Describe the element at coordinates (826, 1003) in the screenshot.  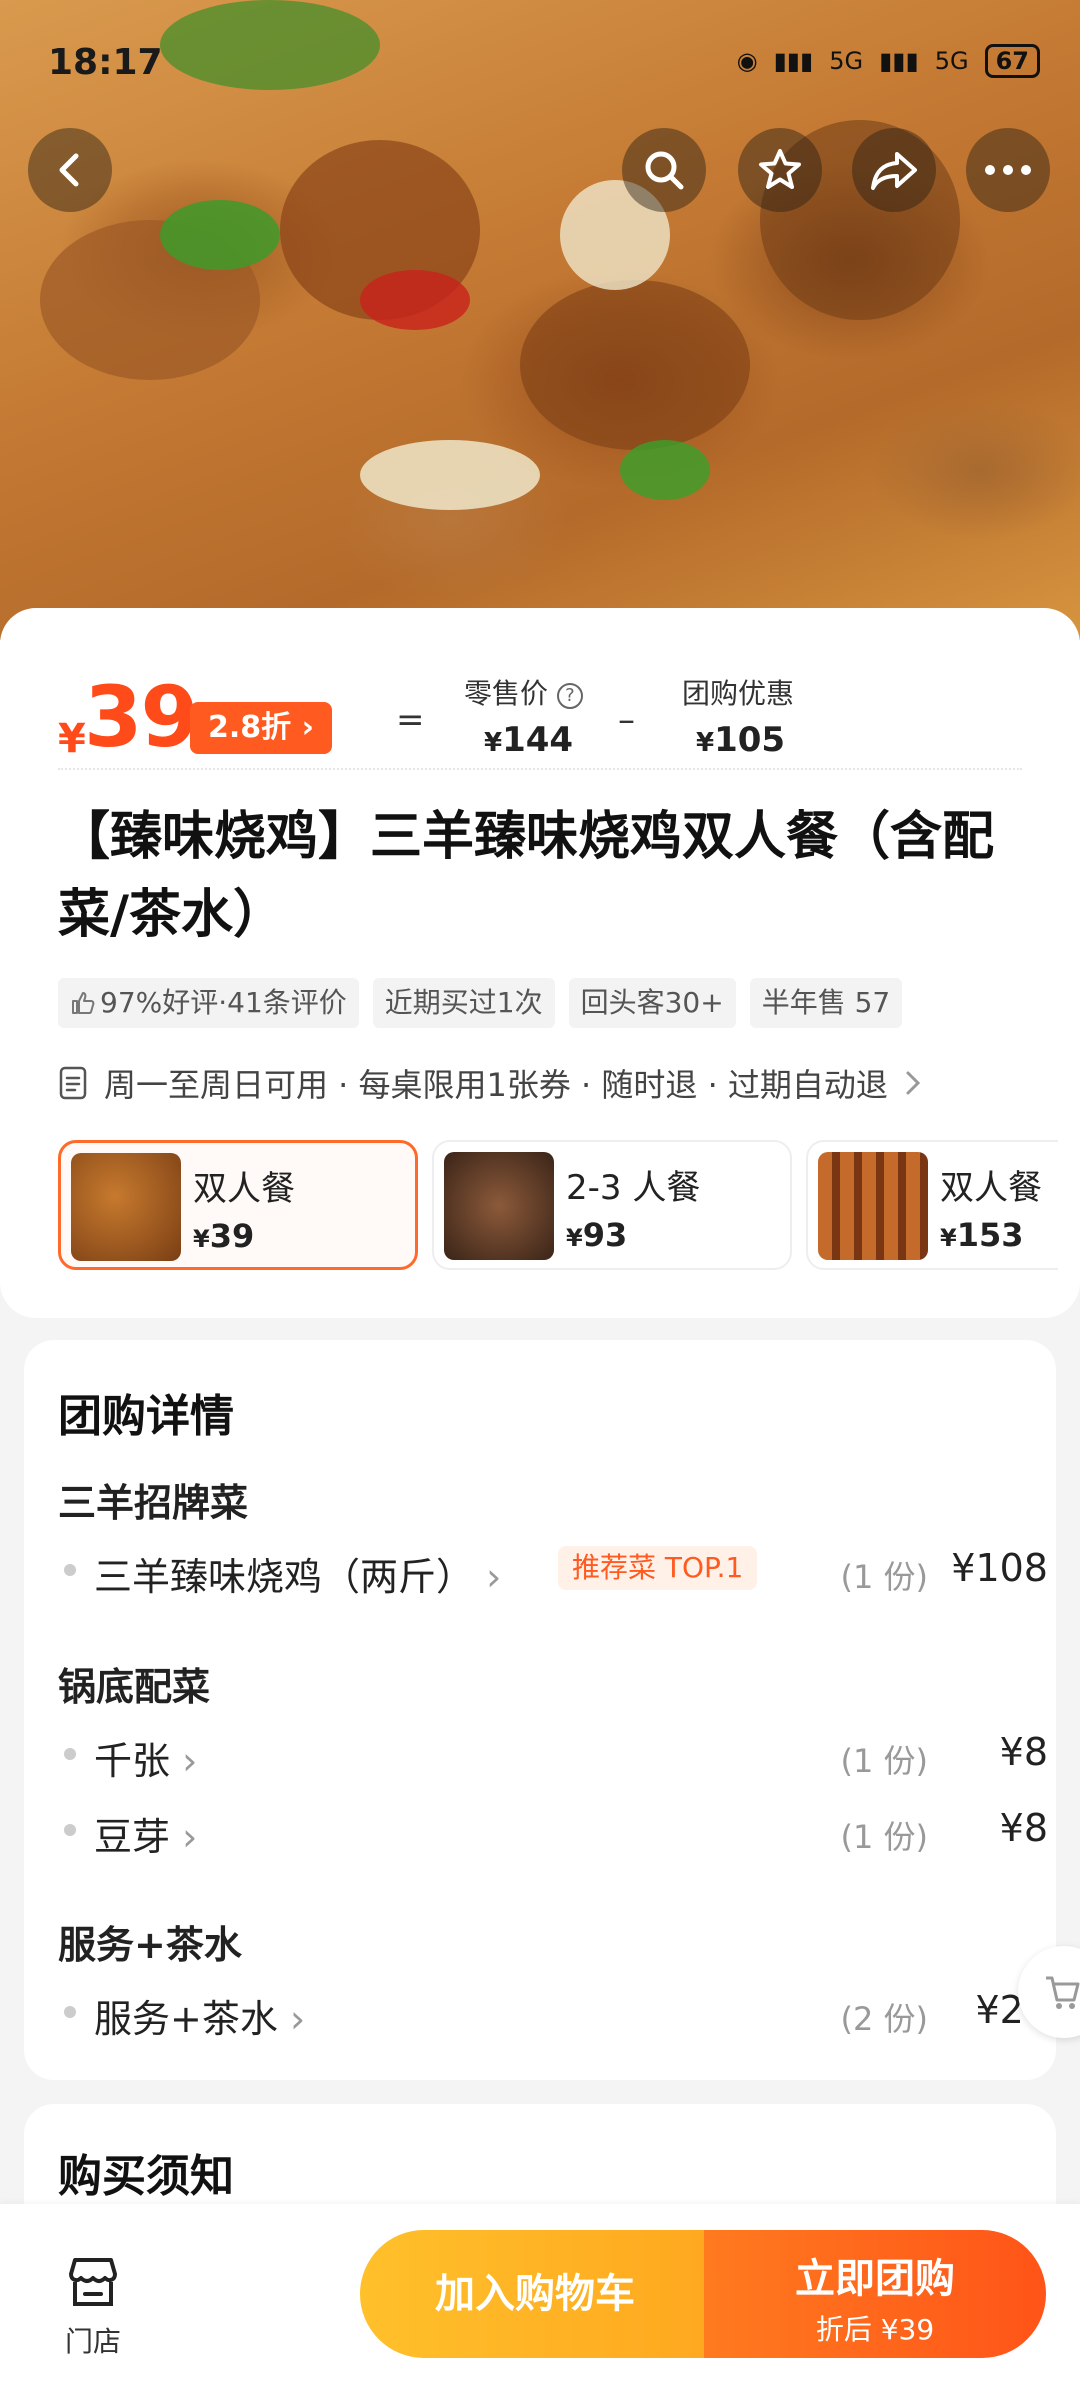
I see `half-year-sales-tag: 半年售 57` at that location.